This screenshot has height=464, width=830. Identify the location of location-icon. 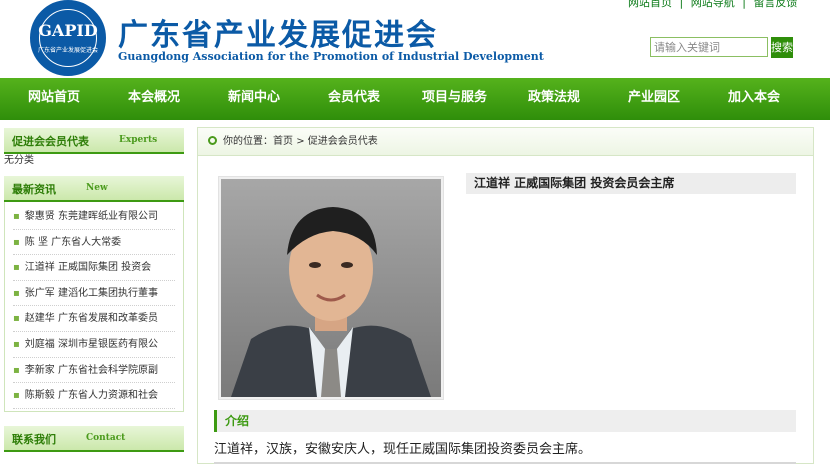
(212, 140).